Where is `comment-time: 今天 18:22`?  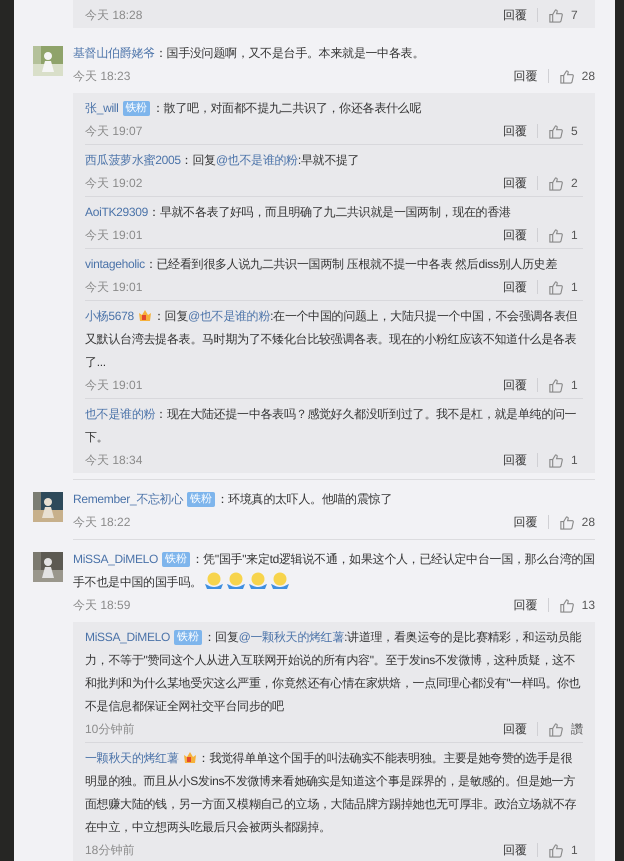 comment-time: 今天 18:22 is located at coordinates (102, 522).